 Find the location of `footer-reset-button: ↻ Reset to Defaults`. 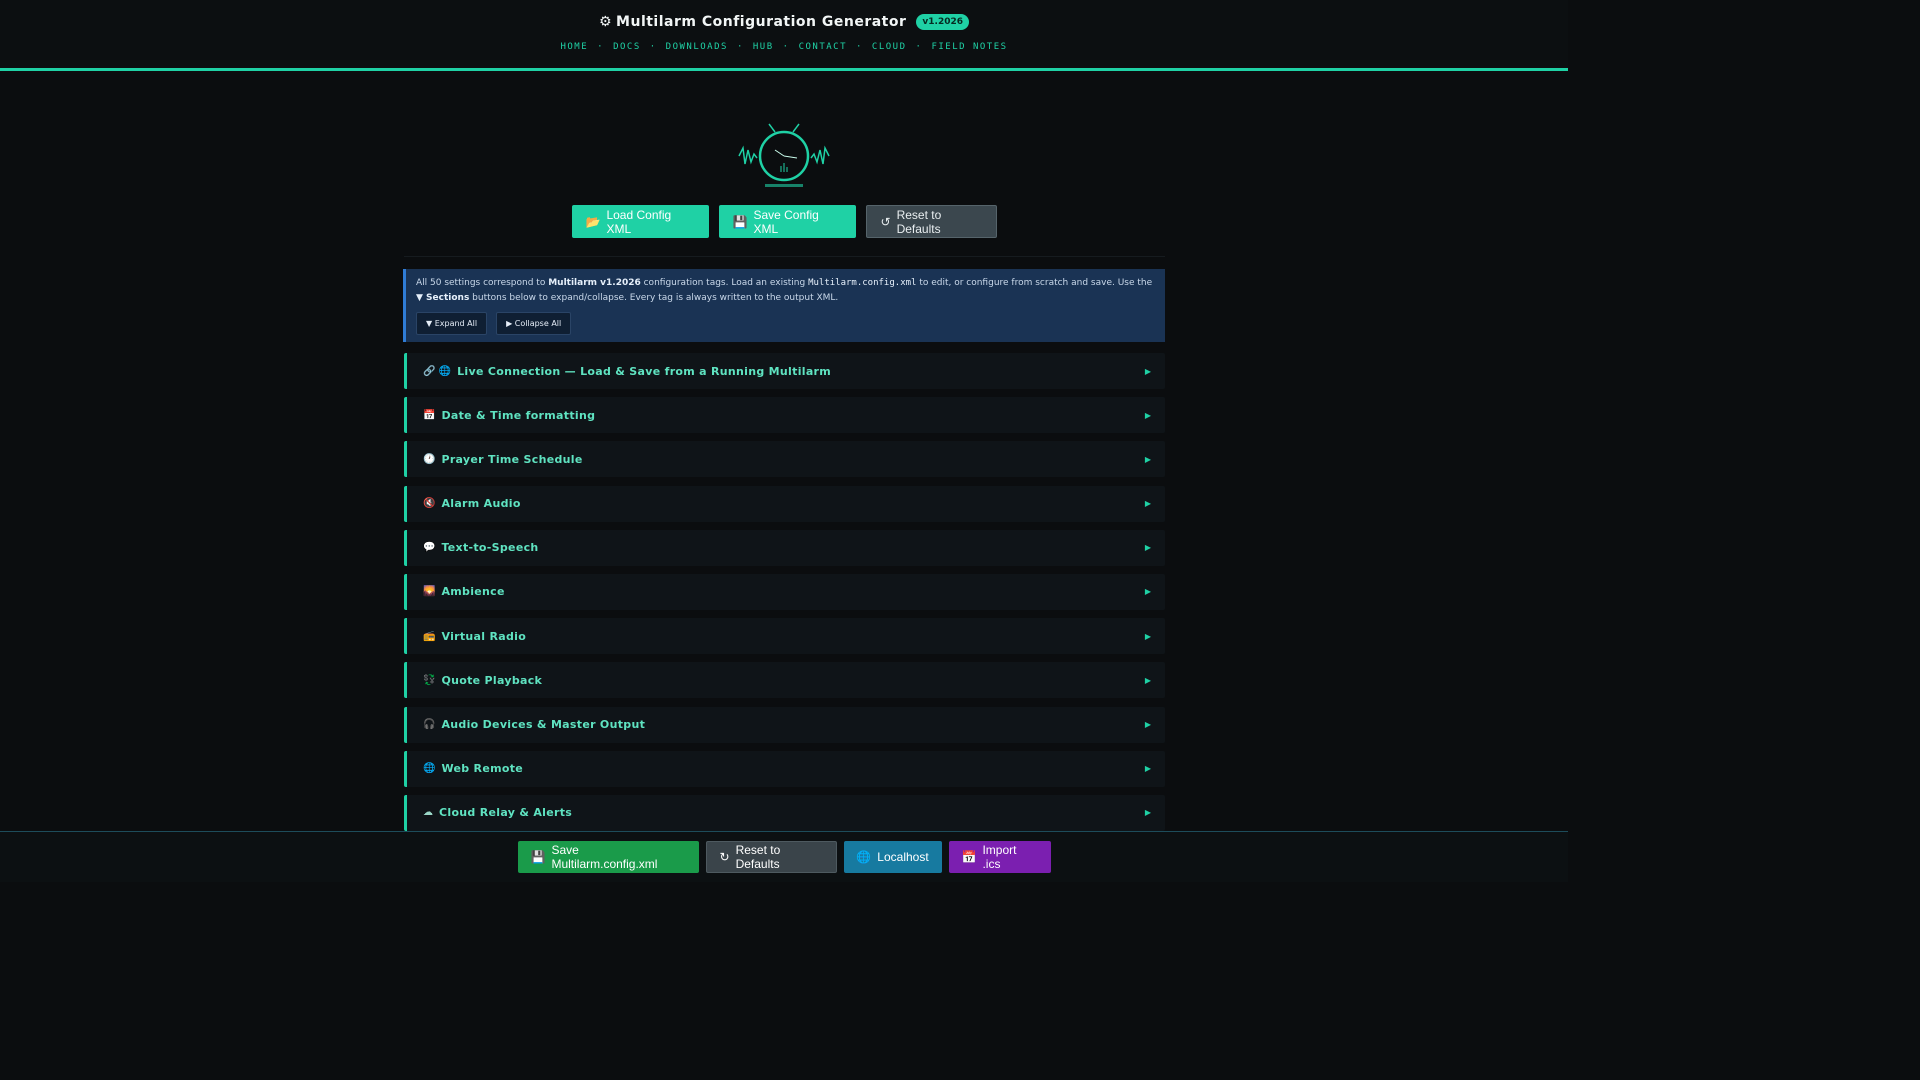

footer-reset-button: ↻ Reset to Defaults is located at coordinates (771, 857).